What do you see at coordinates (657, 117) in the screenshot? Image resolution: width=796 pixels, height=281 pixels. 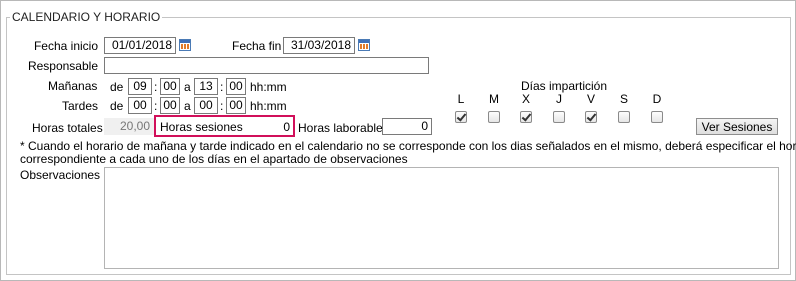 I see `day-checkbox-d` at bounding box center [657, 117].